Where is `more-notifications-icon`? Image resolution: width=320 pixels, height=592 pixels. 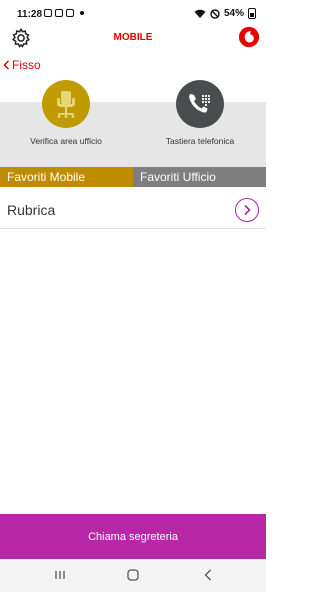 more-notifications-icon is located at coordinates (82, 13).